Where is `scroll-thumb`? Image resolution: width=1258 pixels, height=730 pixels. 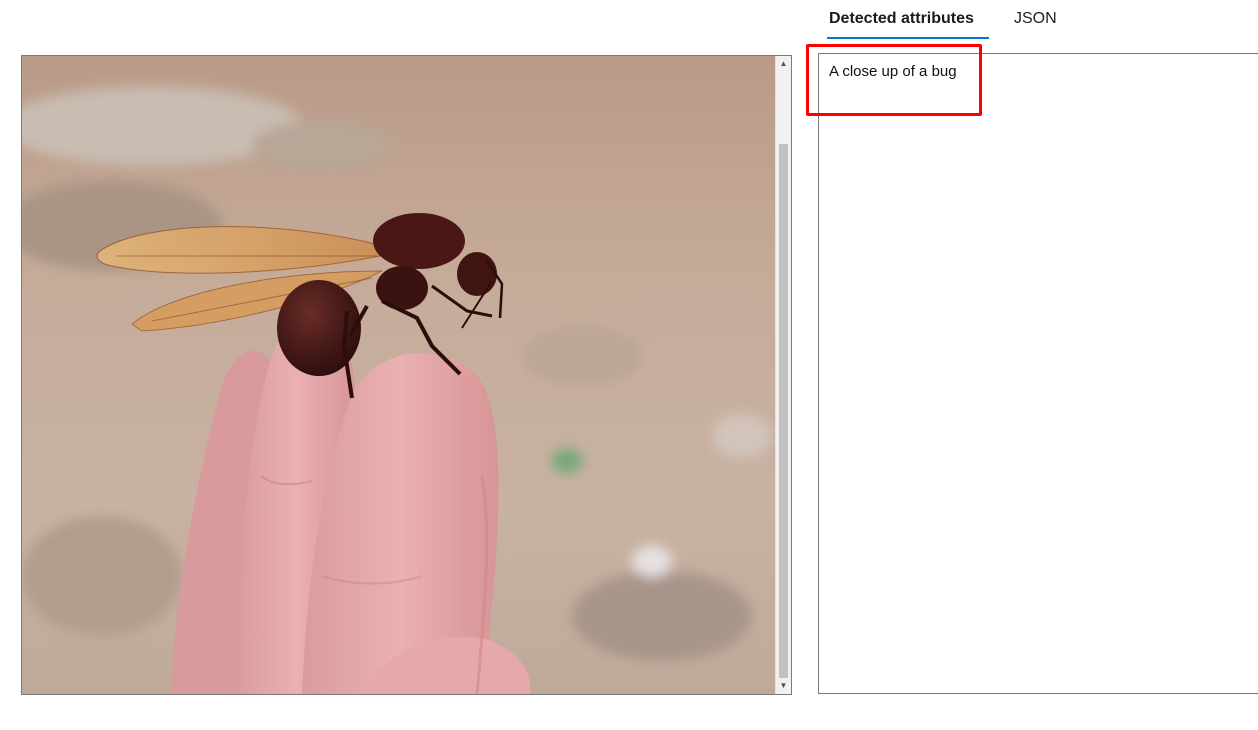 scroll-thumb is located at coordinates (783, 411).